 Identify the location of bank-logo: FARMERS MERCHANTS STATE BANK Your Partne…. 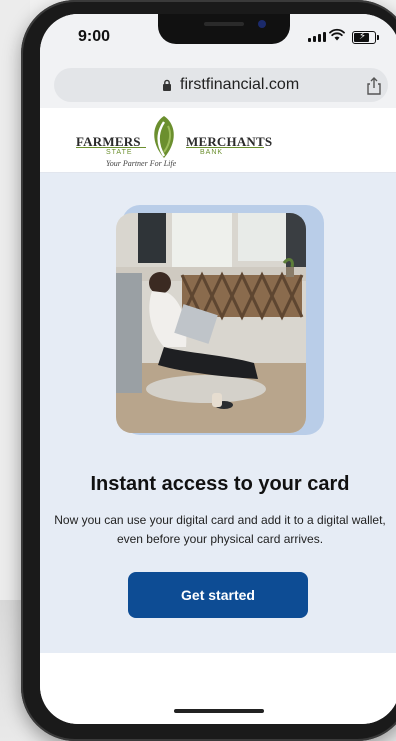
(176, 142).